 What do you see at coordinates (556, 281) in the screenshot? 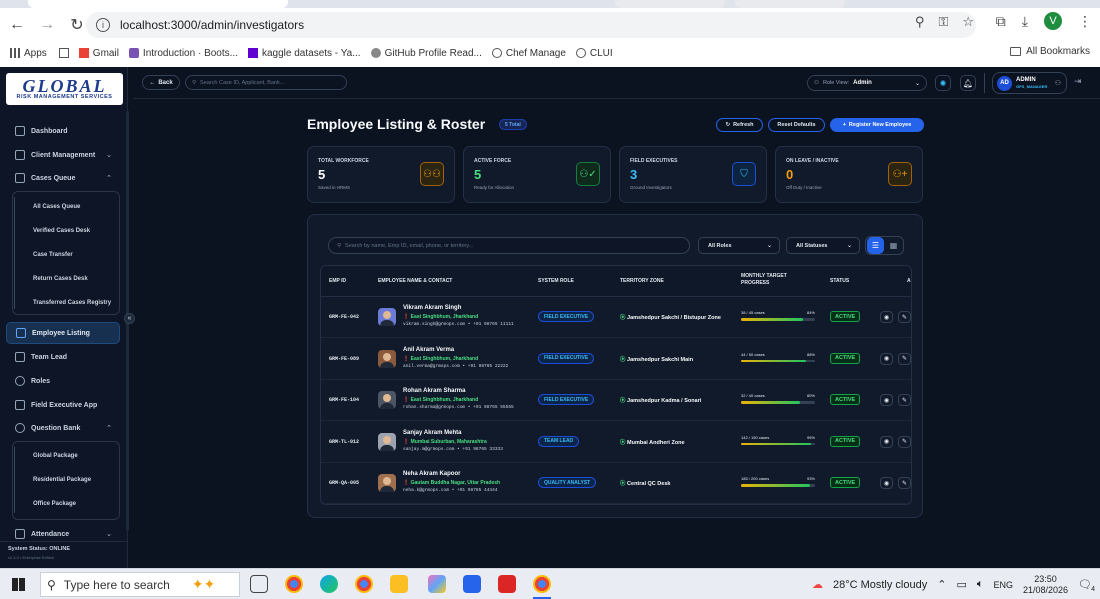
I see `col-system-role: SYSTEM ROLE` at bounding box center [556, 281].